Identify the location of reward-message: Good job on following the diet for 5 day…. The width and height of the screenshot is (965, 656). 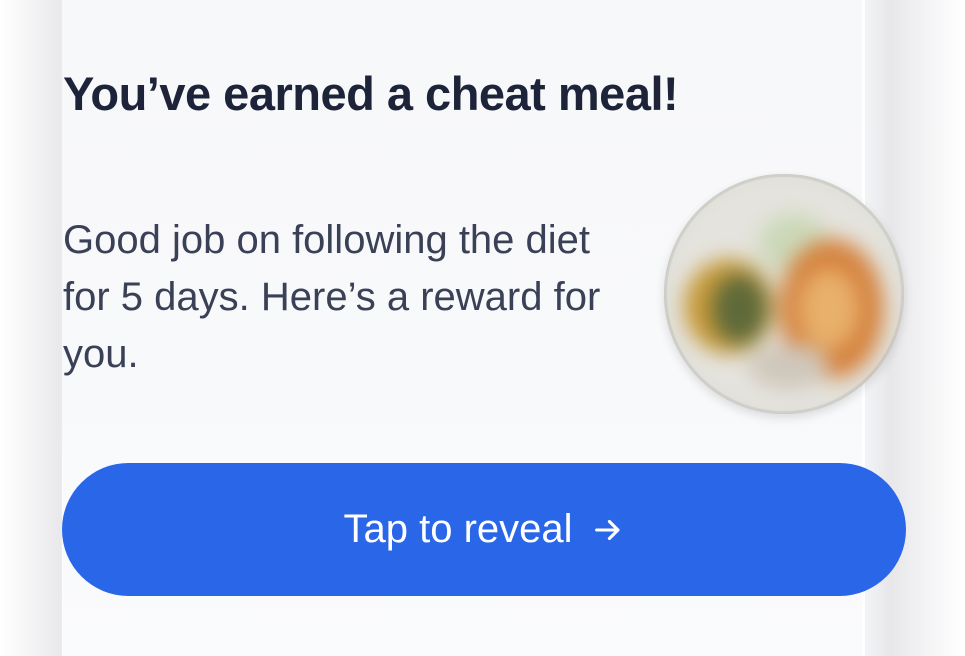
(332, 297).